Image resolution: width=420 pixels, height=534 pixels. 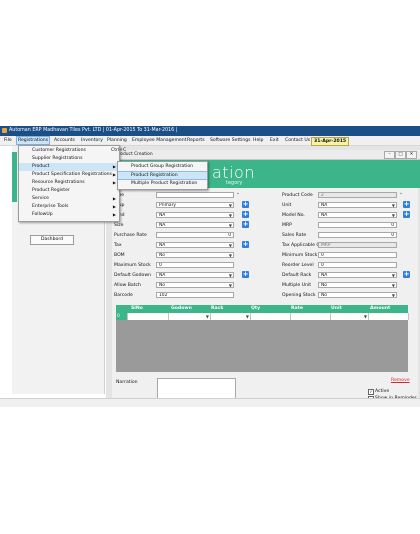 I want to click on add-godown-button: +, so click(x=245, y=274).